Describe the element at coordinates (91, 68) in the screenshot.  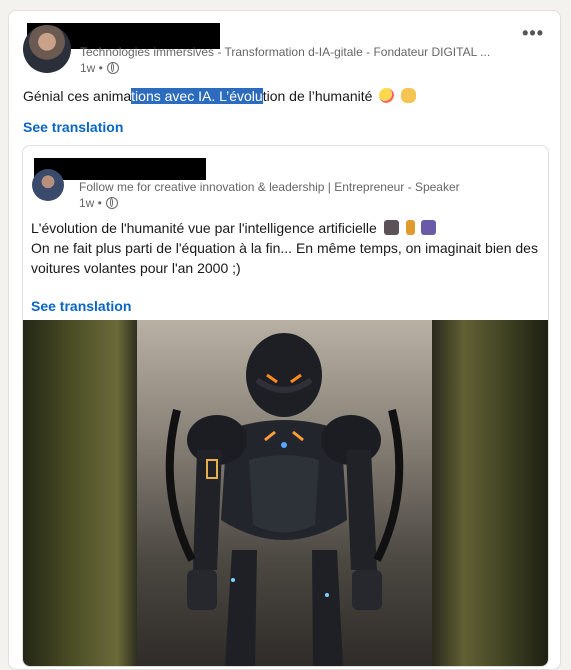
I see `post-time: 1w •` at that location.